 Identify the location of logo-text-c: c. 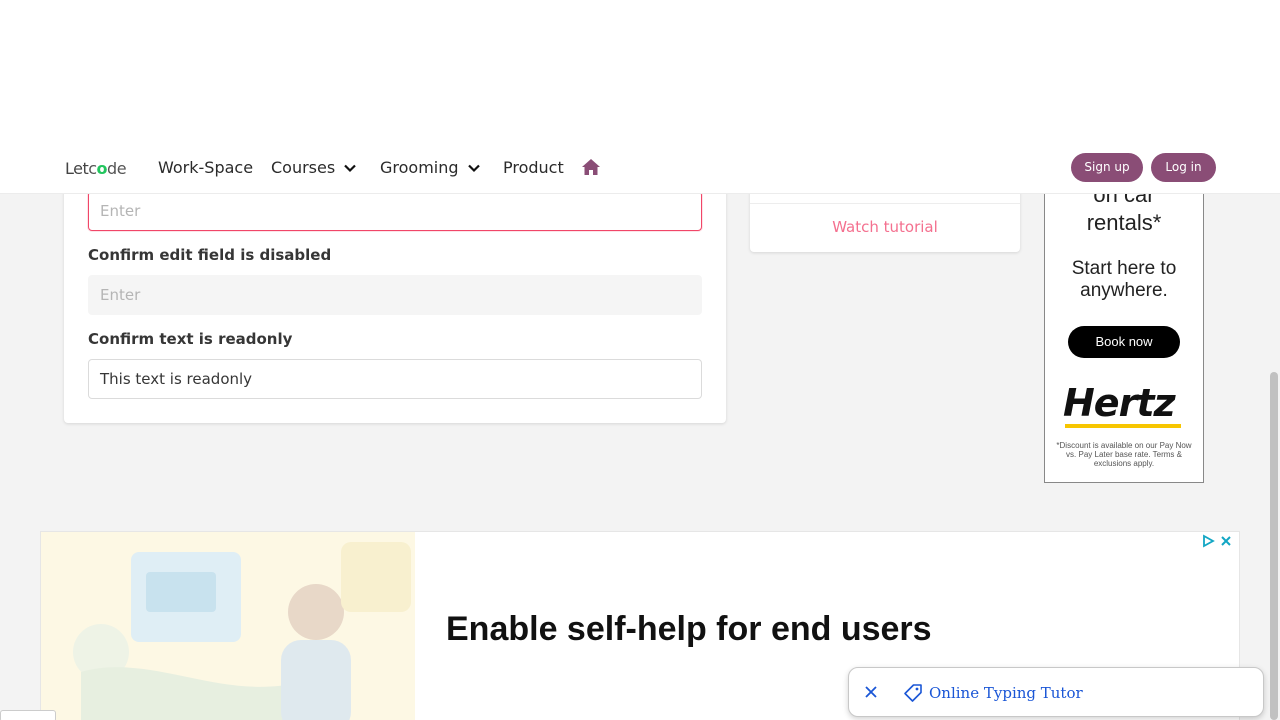
(92, 168).